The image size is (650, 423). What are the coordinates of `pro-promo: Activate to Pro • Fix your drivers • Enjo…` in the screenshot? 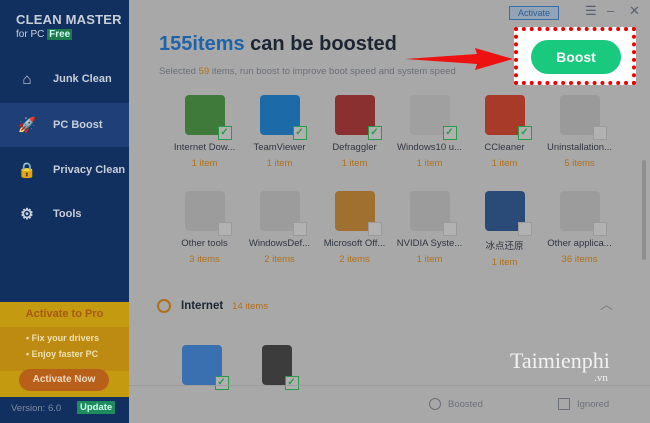 It's located at (64, 349).